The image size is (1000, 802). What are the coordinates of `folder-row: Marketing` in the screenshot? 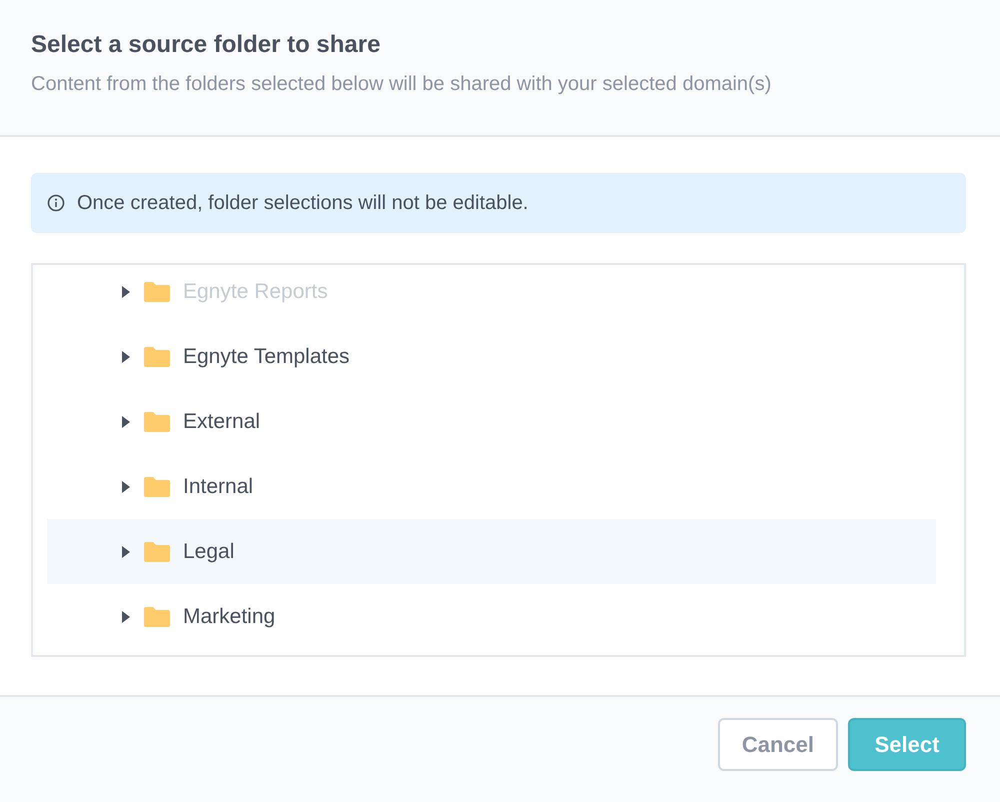 It's located at (491, 616).